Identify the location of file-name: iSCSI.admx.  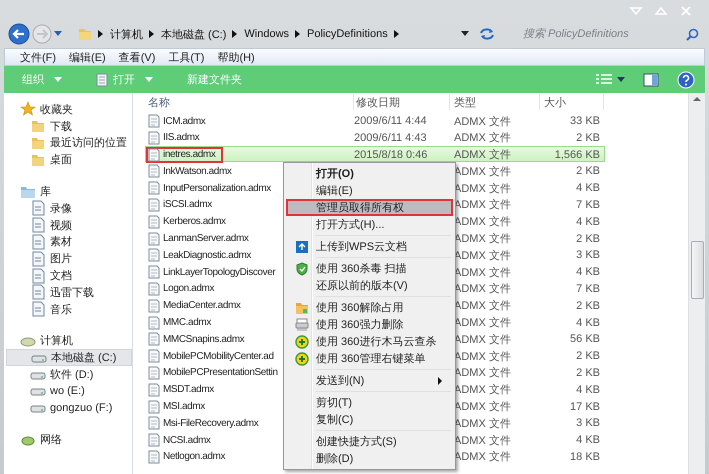
(187, 204).